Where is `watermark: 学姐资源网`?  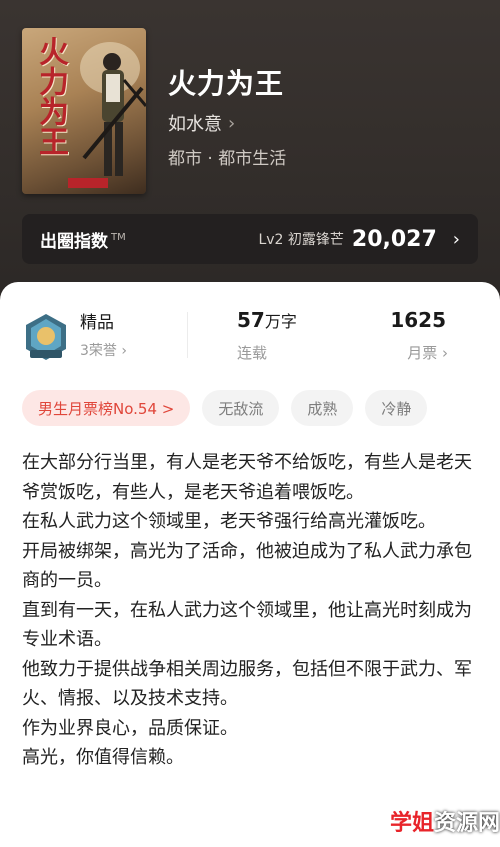 watermark: 学姐资源网 is located at coordinates (444, 823).